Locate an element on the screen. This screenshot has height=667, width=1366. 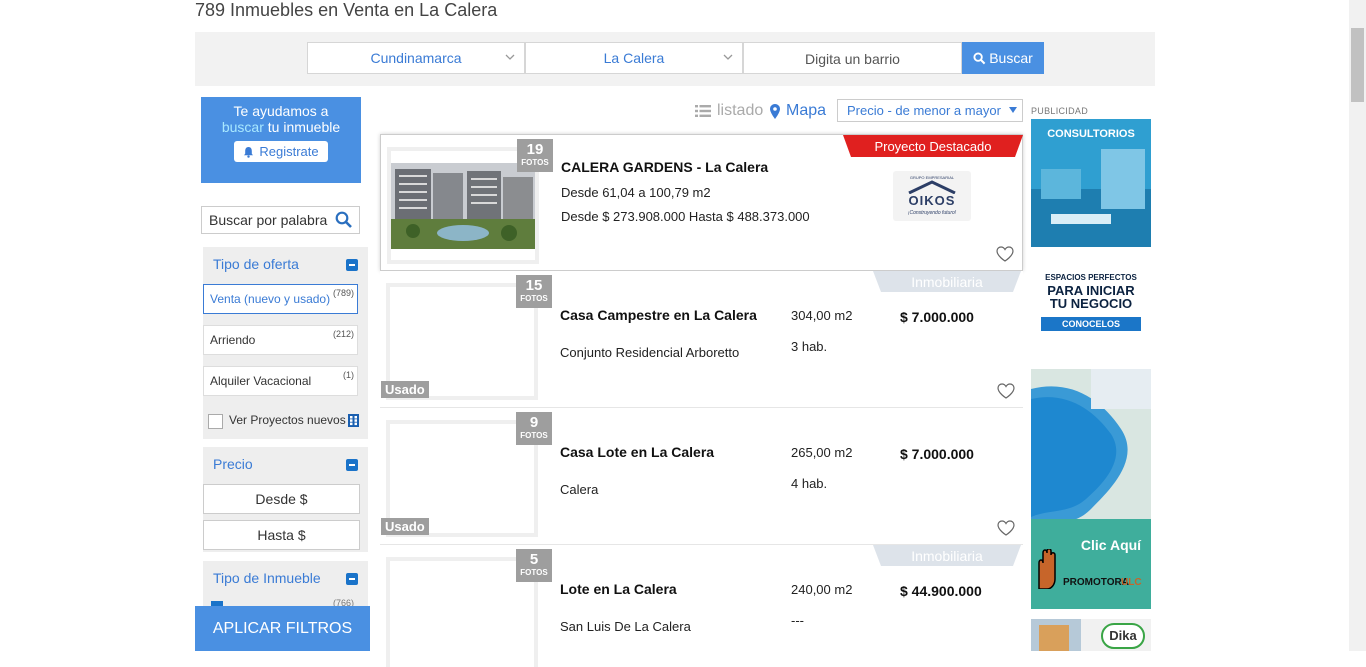
property-type-header: Tipo de Inmueble is located at coordinates (285, 578).